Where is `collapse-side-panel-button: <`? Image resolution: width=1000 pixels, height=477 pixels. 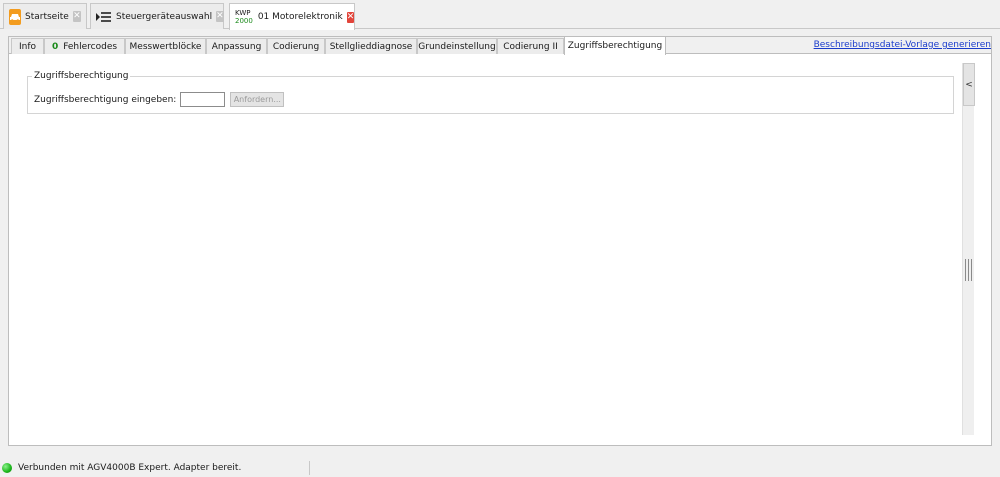
collapse-side-panel-button: < is located at coordinates (969, 84).